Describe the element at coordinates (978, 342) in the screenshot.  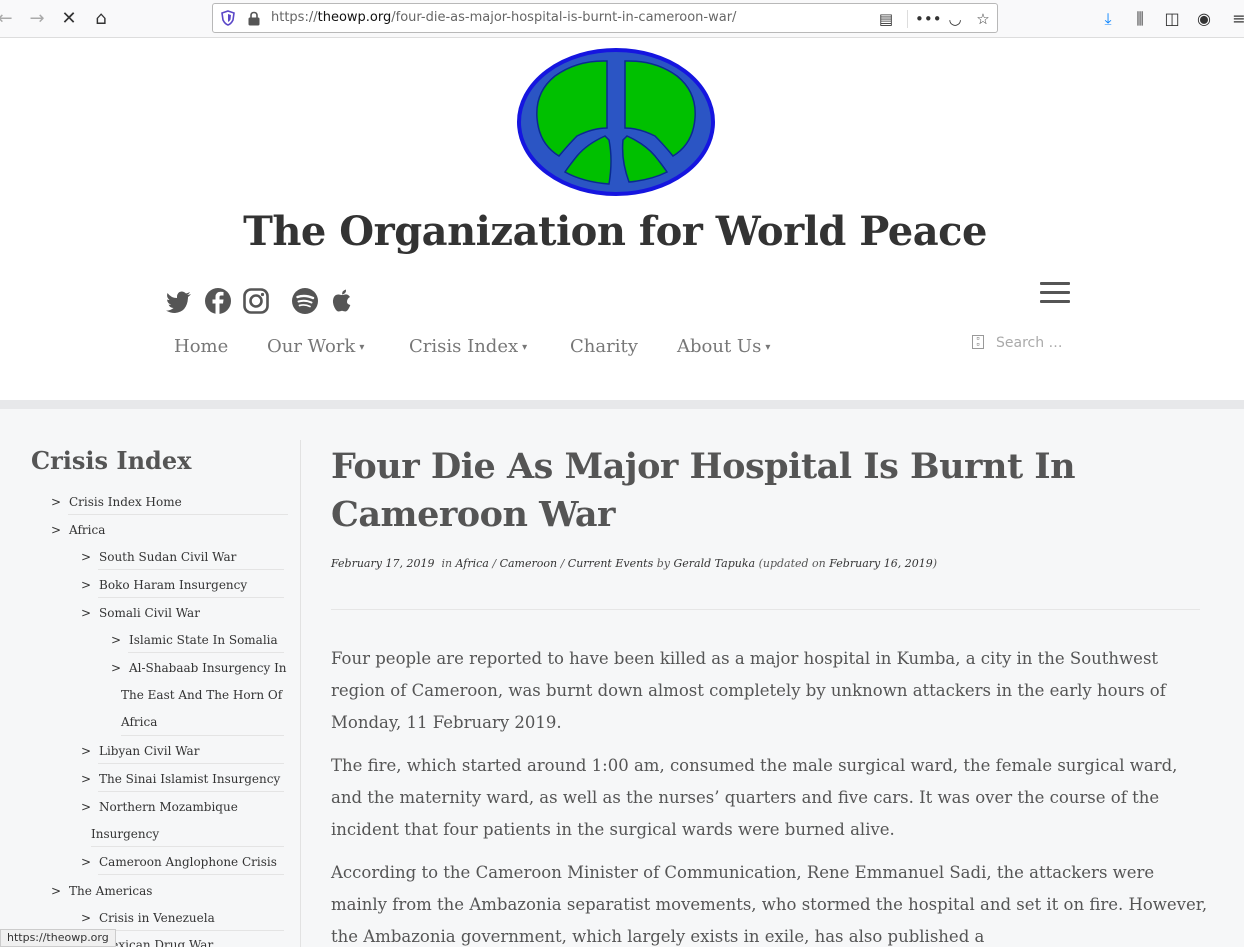
I see `search-icon: ▫ ▫` at that location.